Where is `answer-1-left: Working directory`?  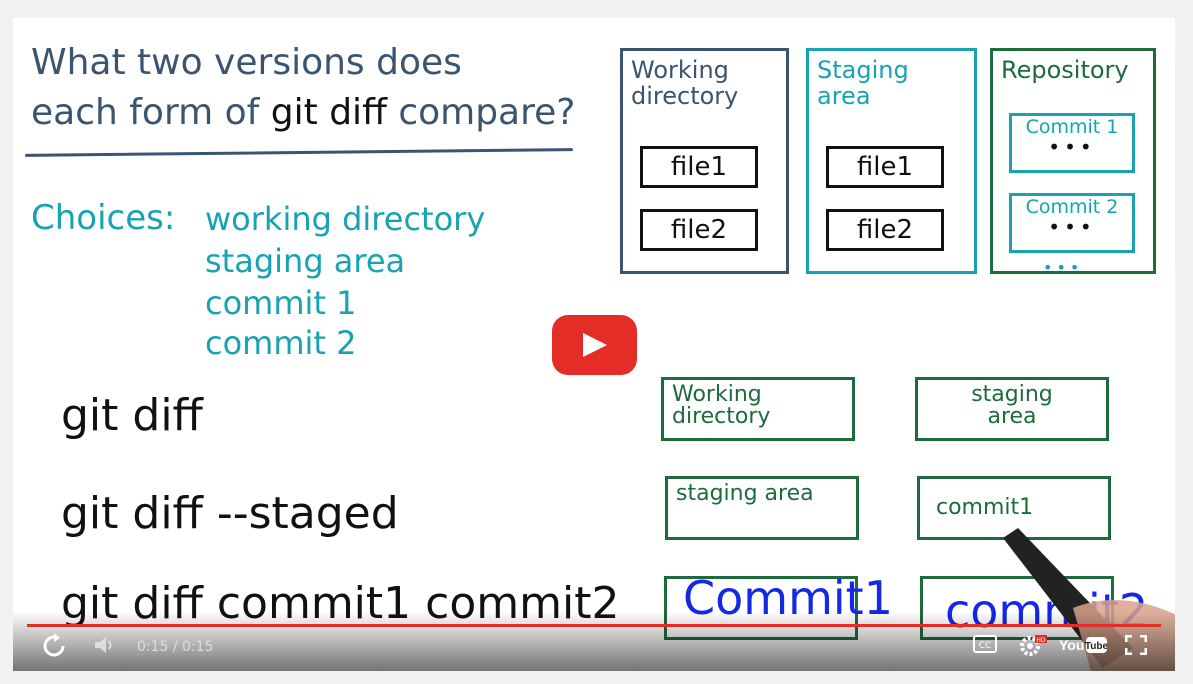
answer-1-left: Working directory is located at coordinates (758, 409).